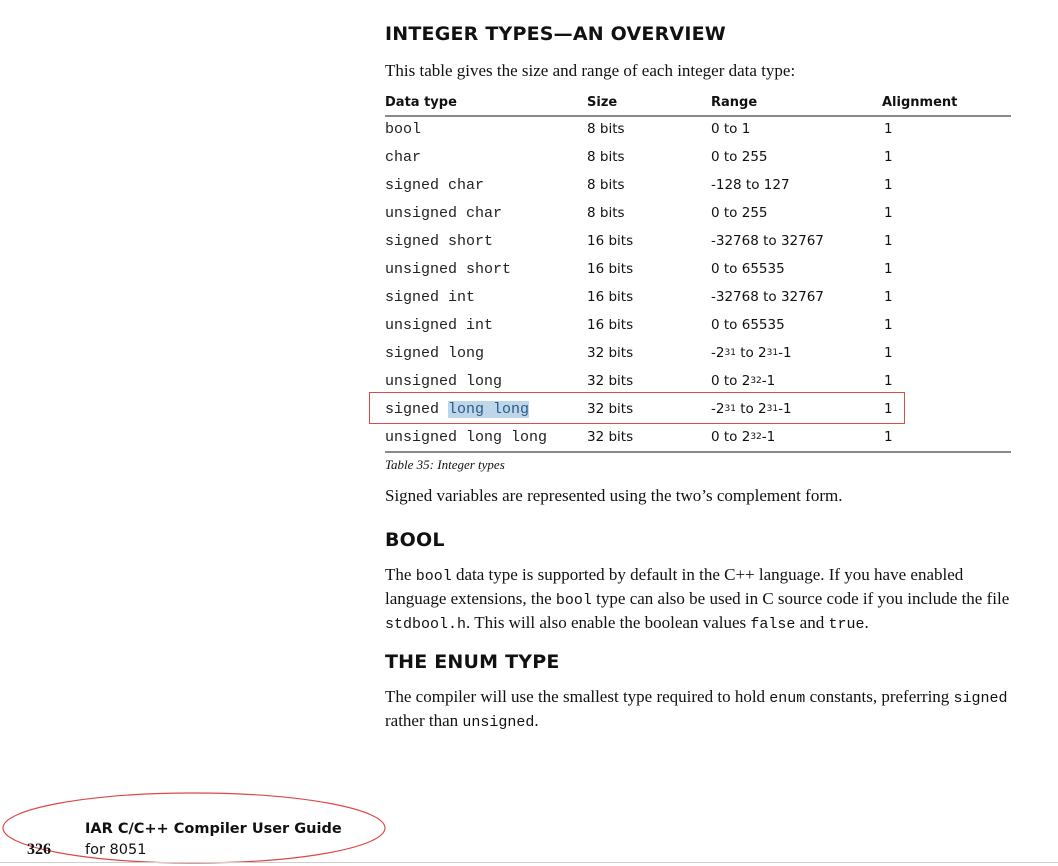 Image resolution: width=1058 pixels, height=866 pixels. I want to click on page-number: 326, so click(39, 849).